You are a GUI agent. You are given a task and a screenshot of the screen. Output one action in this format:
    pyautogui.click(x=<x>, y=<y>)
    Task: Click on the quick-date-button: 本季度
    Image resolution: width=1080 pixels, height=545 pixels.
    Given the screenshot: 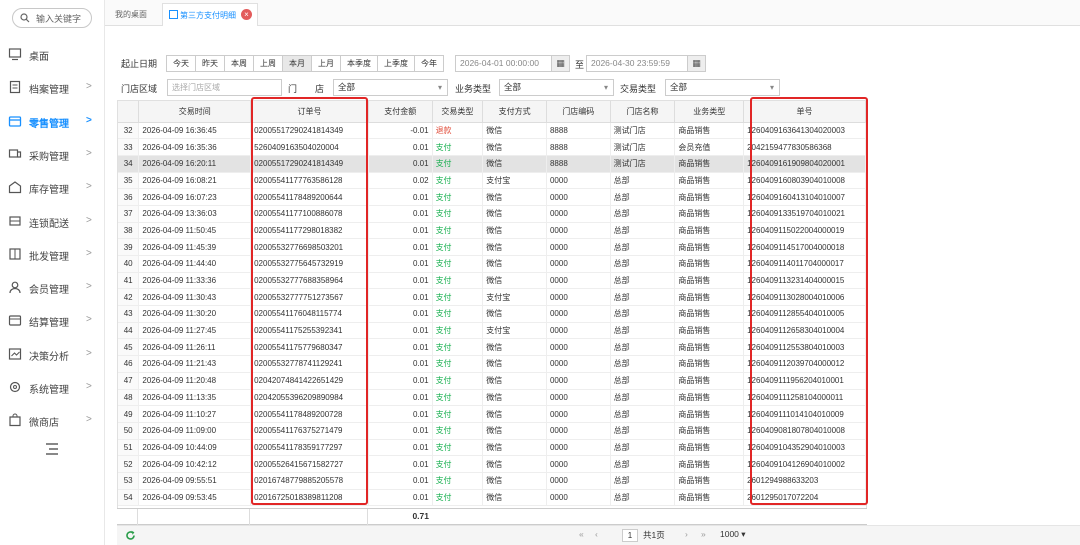 What is the action you would take?
    pyautogui.click(x=359, y=63)
    